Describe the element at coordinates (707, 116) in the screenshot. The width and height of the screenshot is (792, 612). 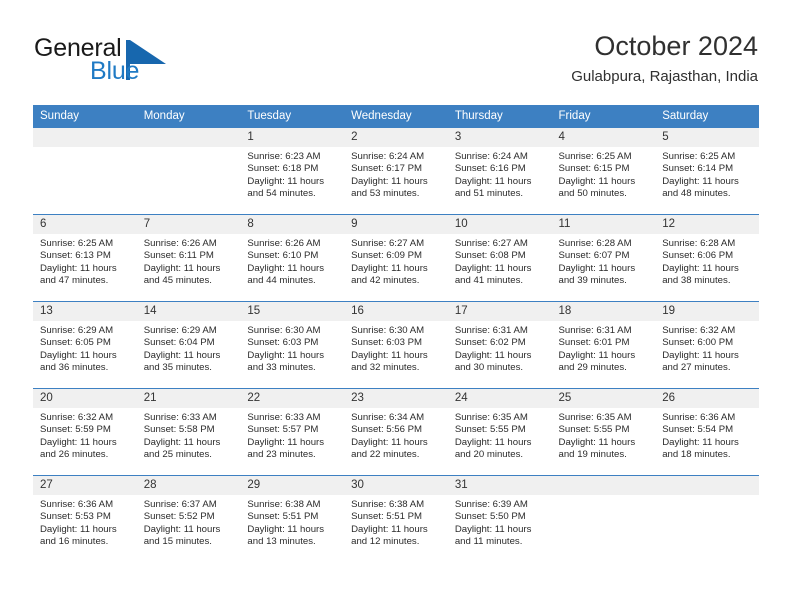
I see `weekday-header-saturday: Saturday` at that location.